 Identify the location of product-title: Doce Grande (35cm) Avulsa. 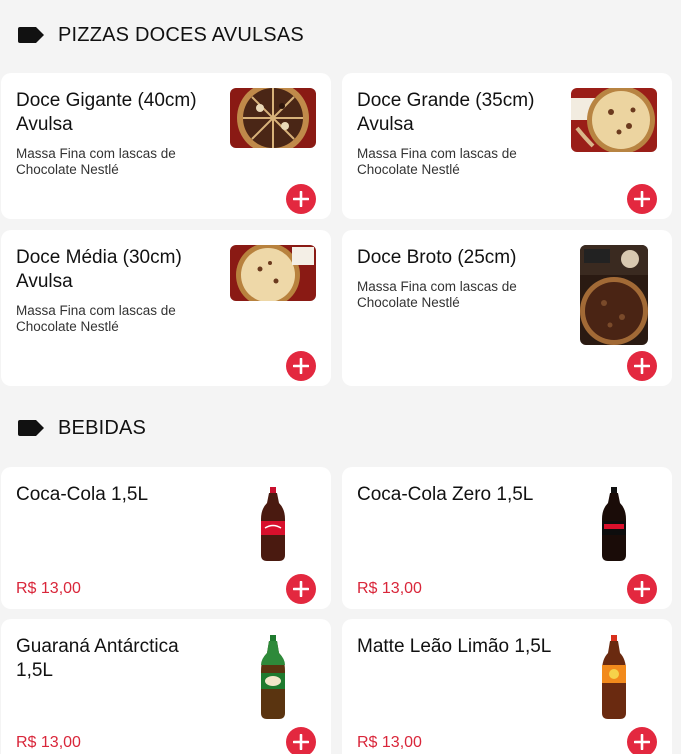
(446, 112).